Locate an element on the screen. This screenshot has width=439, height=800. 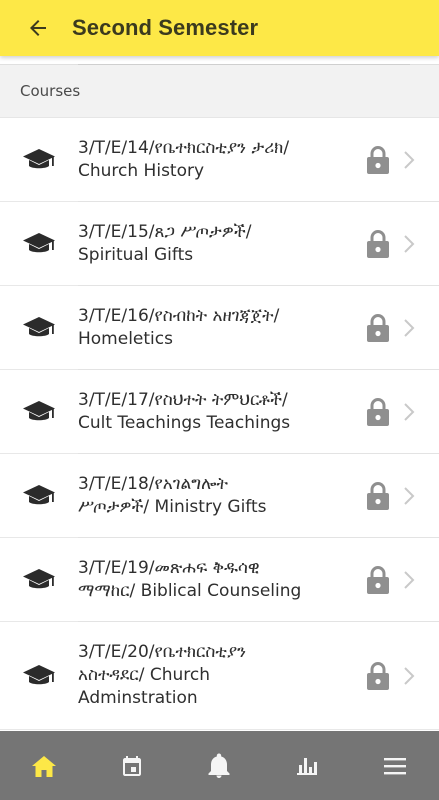
course-name: ማማከር/ Biblical Counseling is located at coordinates (190, 590).